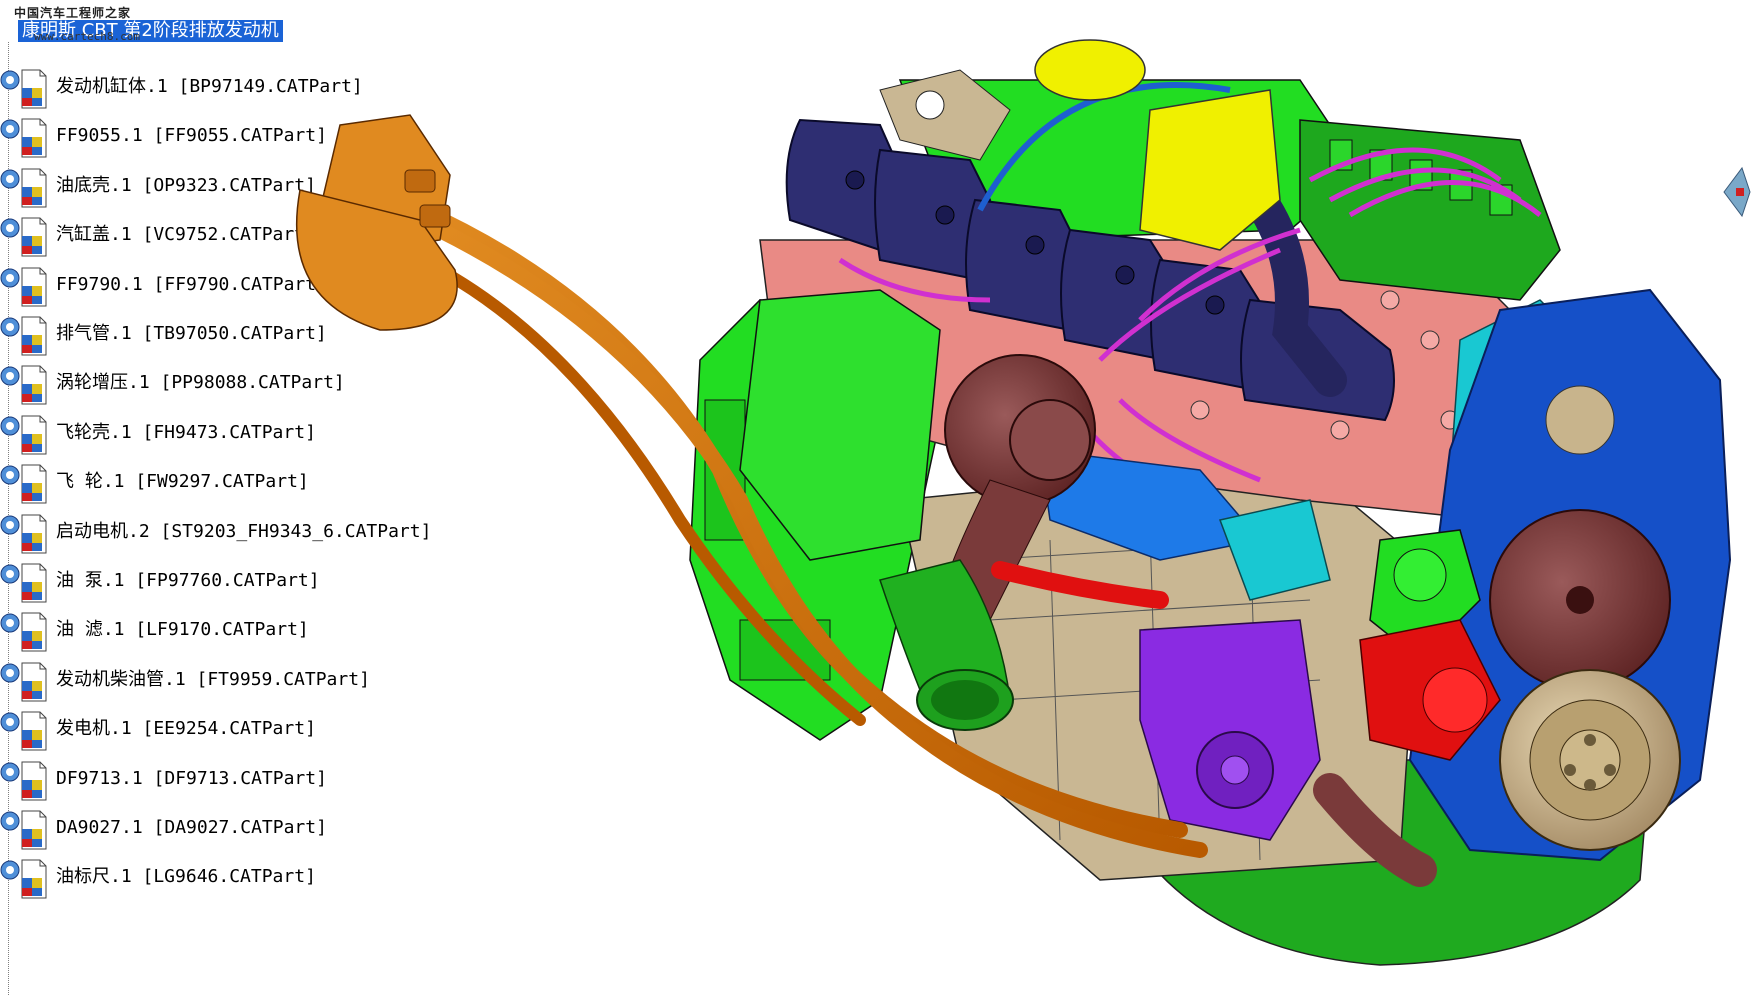 The image size is (1756, 999). I want to click on compass-icon, so click(1736, 192).